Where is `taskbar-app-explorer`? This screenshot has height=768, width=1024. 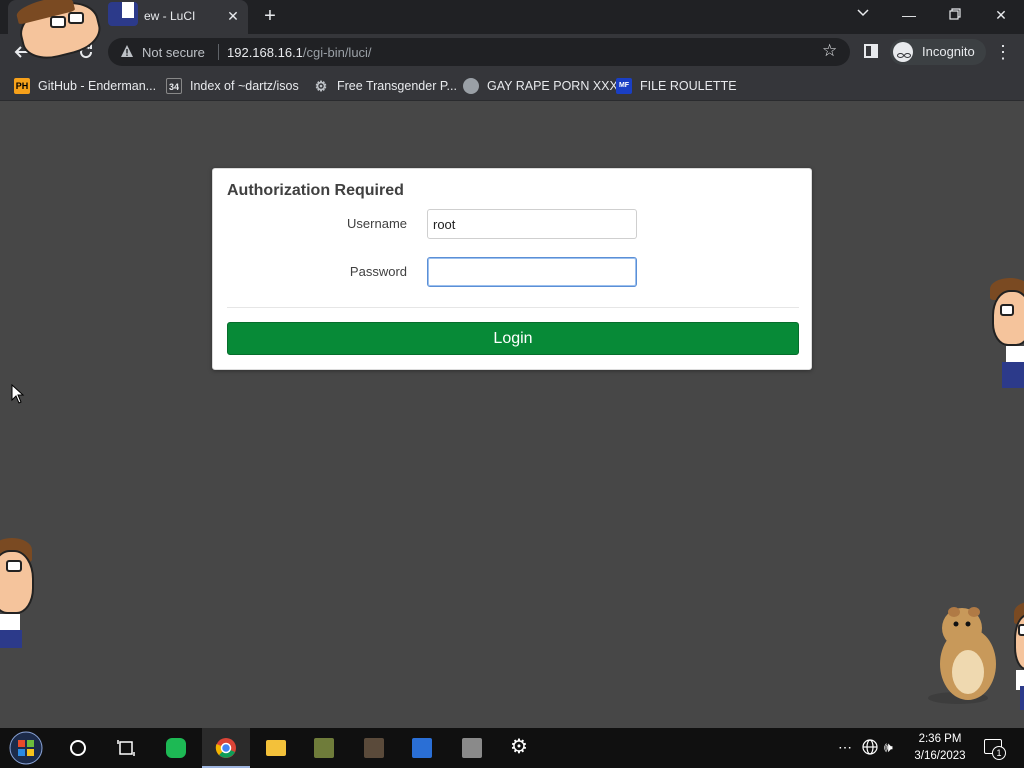 taskbar-app-explorer is located at coordinates (276, 748).